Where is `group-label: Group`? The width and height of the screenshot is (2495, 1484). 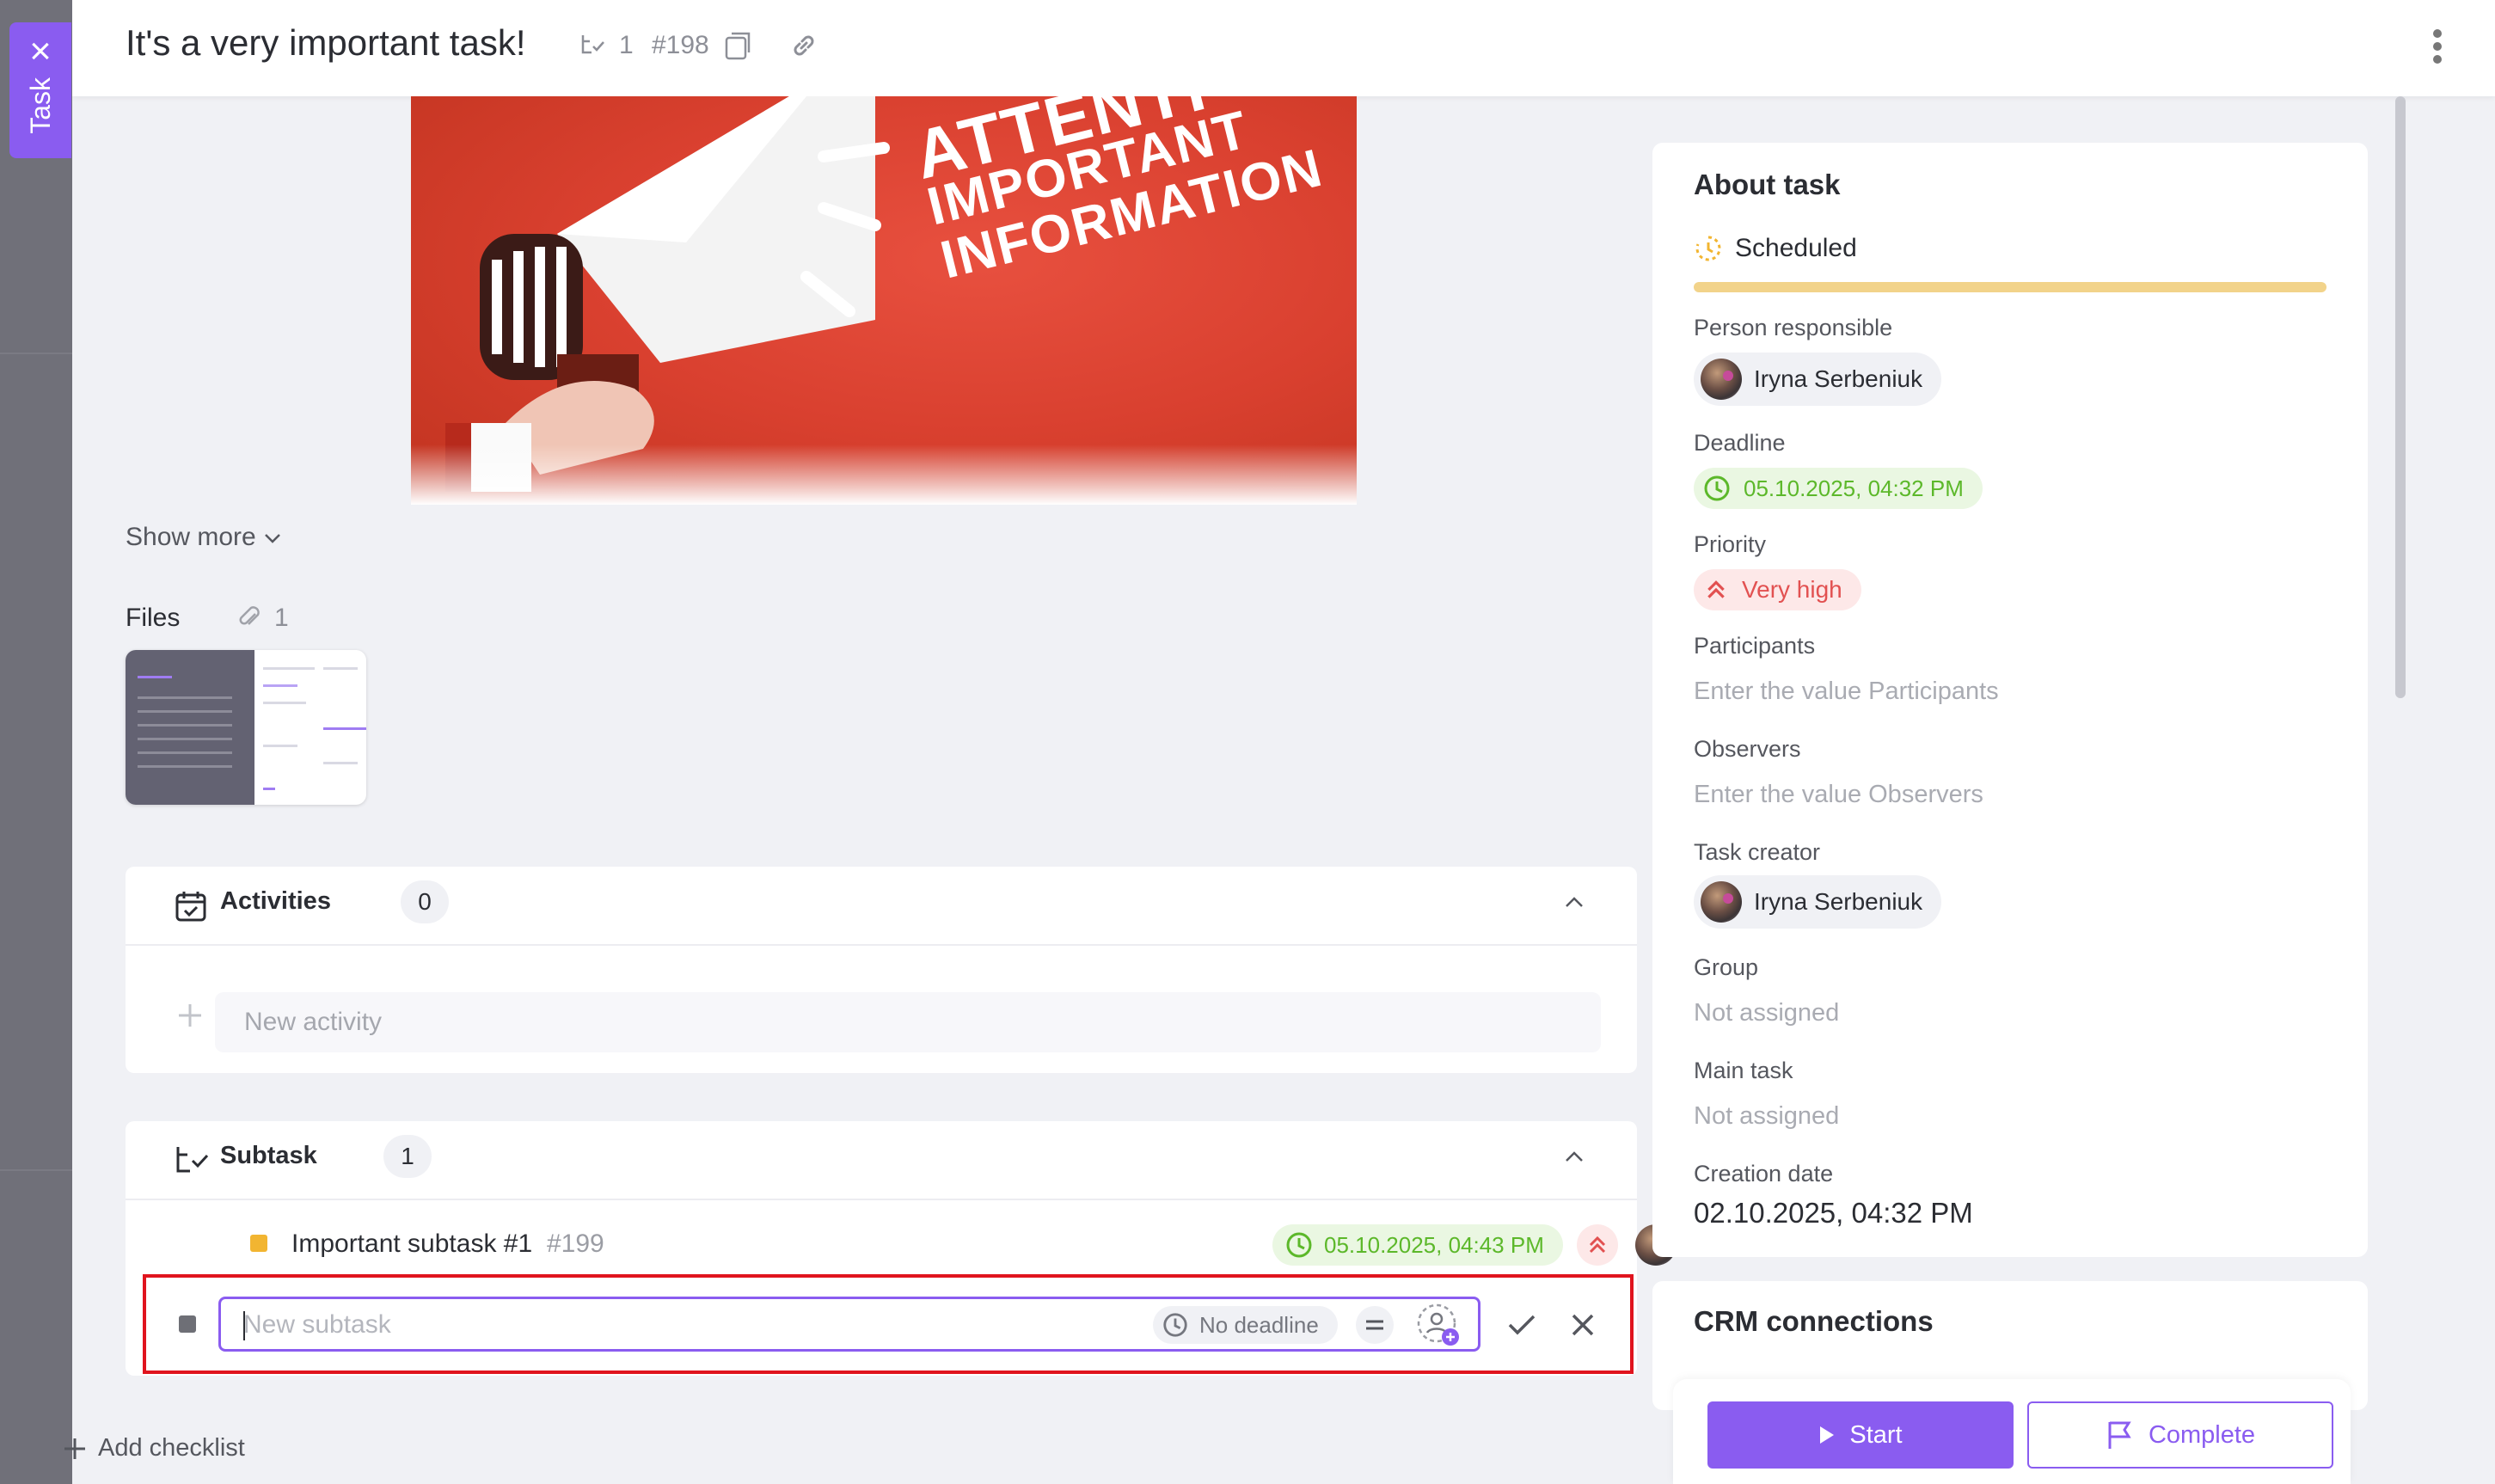
group-label: Group is located at coordinates (1727, 967).